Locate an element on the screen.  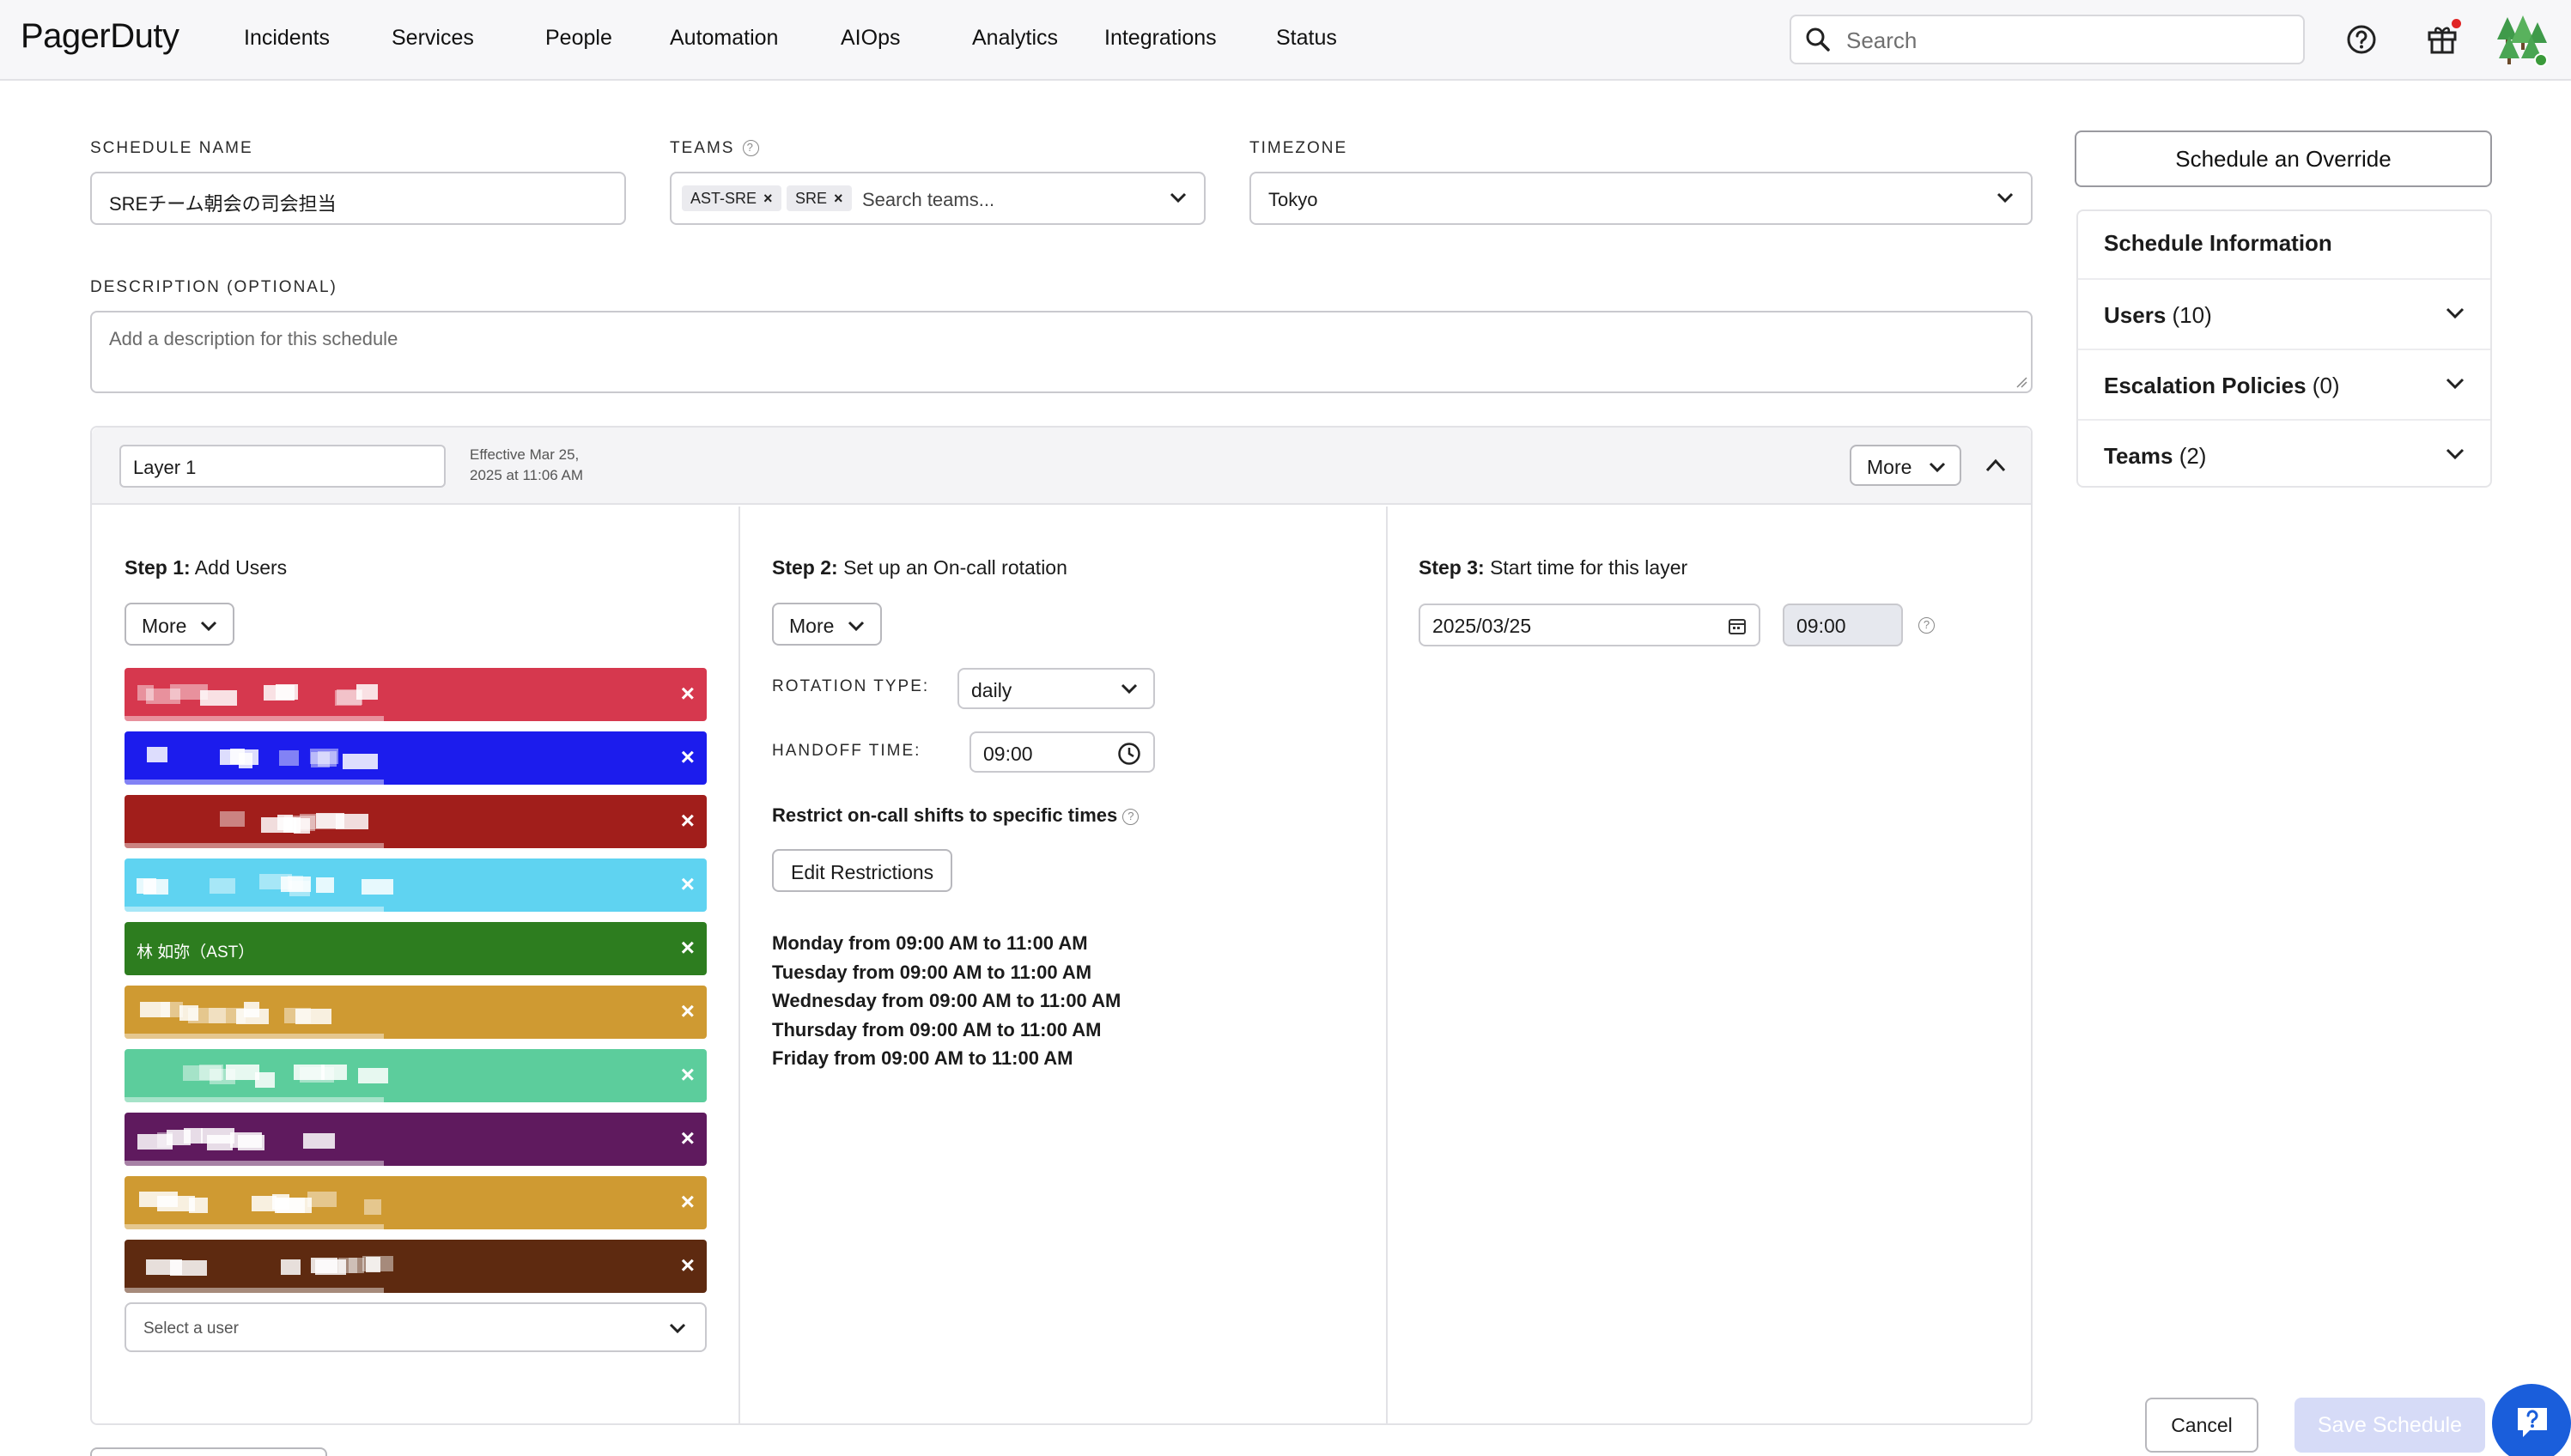
rotation-type-label: ROTATION TYPE: is located at coordinates (851, 686).